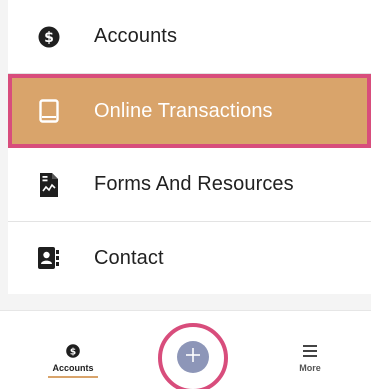 The width and height of the screenshot is (371, 389). What do you see at coordinates (194, 184) in the screenshot?
I see `menu-item-label: Forms And Resources` at bounding box center [194, 184].